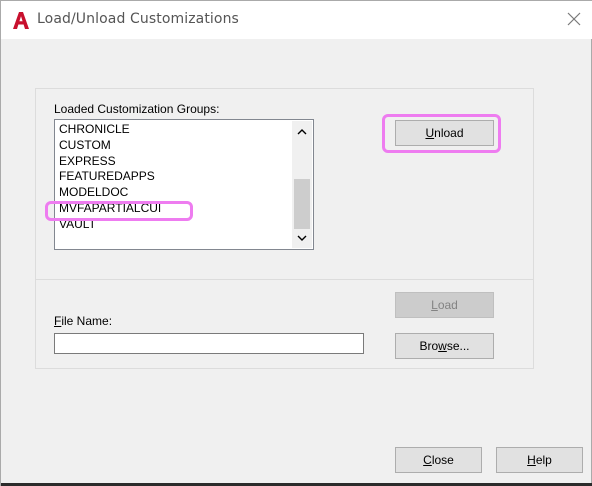 The width and height of the screenshot is (592, 486). Describe the element at coordinates (447, 305) in the screenshot. I see `load-label: oad` at that location.